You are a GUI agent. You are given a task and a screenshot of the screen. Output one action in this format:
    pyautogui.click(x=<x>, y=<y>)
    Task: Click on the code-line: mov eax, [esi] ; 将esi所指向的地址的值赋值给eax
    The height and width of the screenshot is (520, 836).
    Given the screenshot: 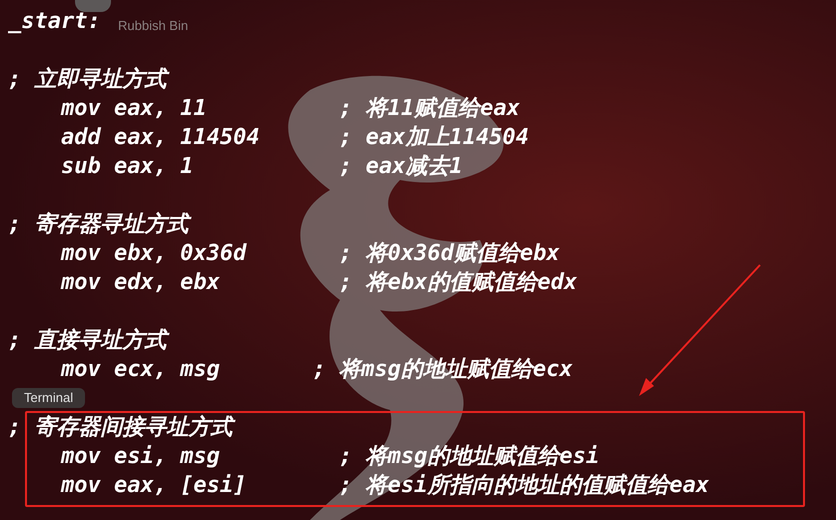 What is the action you would take?
    pyautogui.click(x=385, y=486)
    